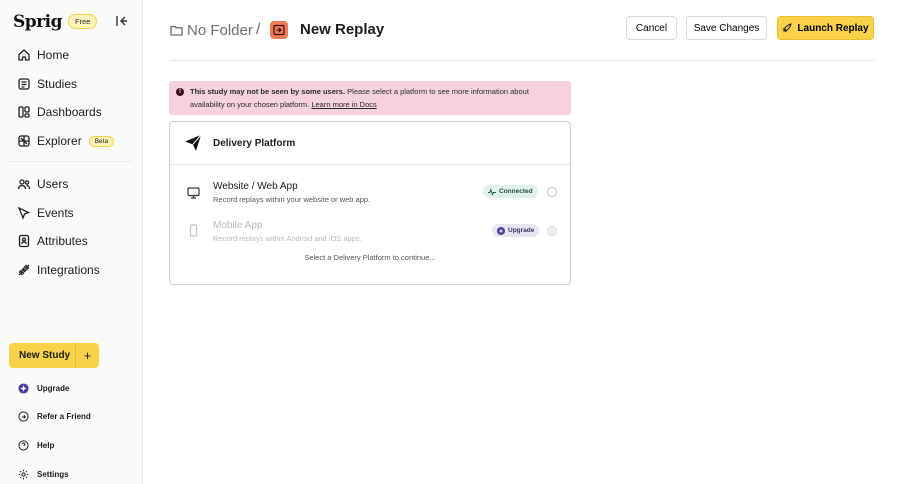  I want to click on rocket-icon, so click(788, 28).